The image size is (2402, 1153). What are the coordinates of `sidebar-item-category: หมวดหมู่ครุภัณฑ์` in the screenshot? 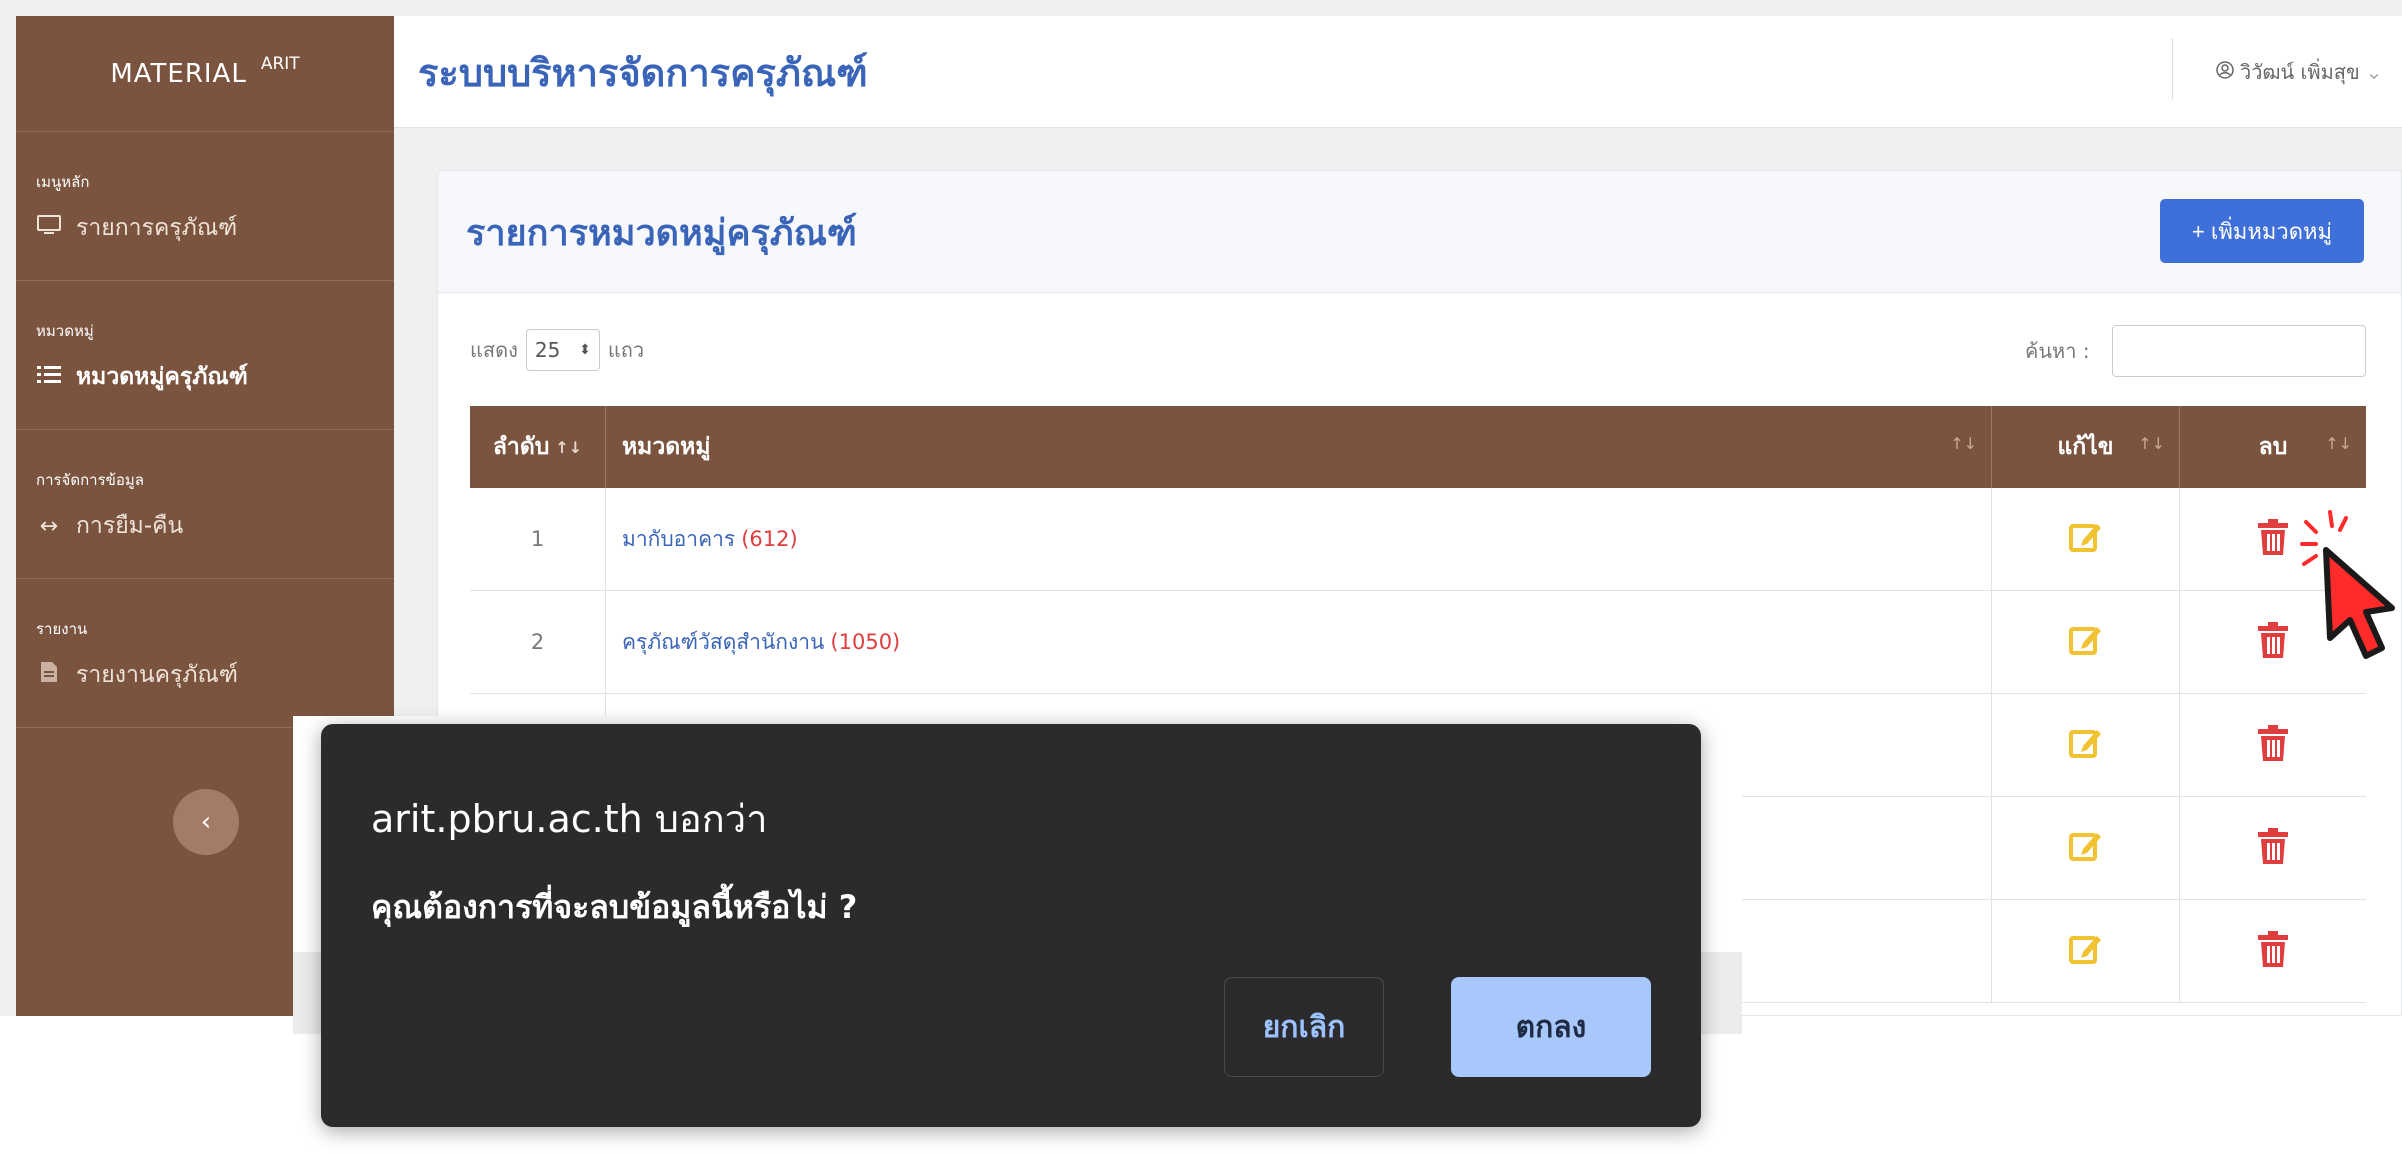 It's located at (205, 386).